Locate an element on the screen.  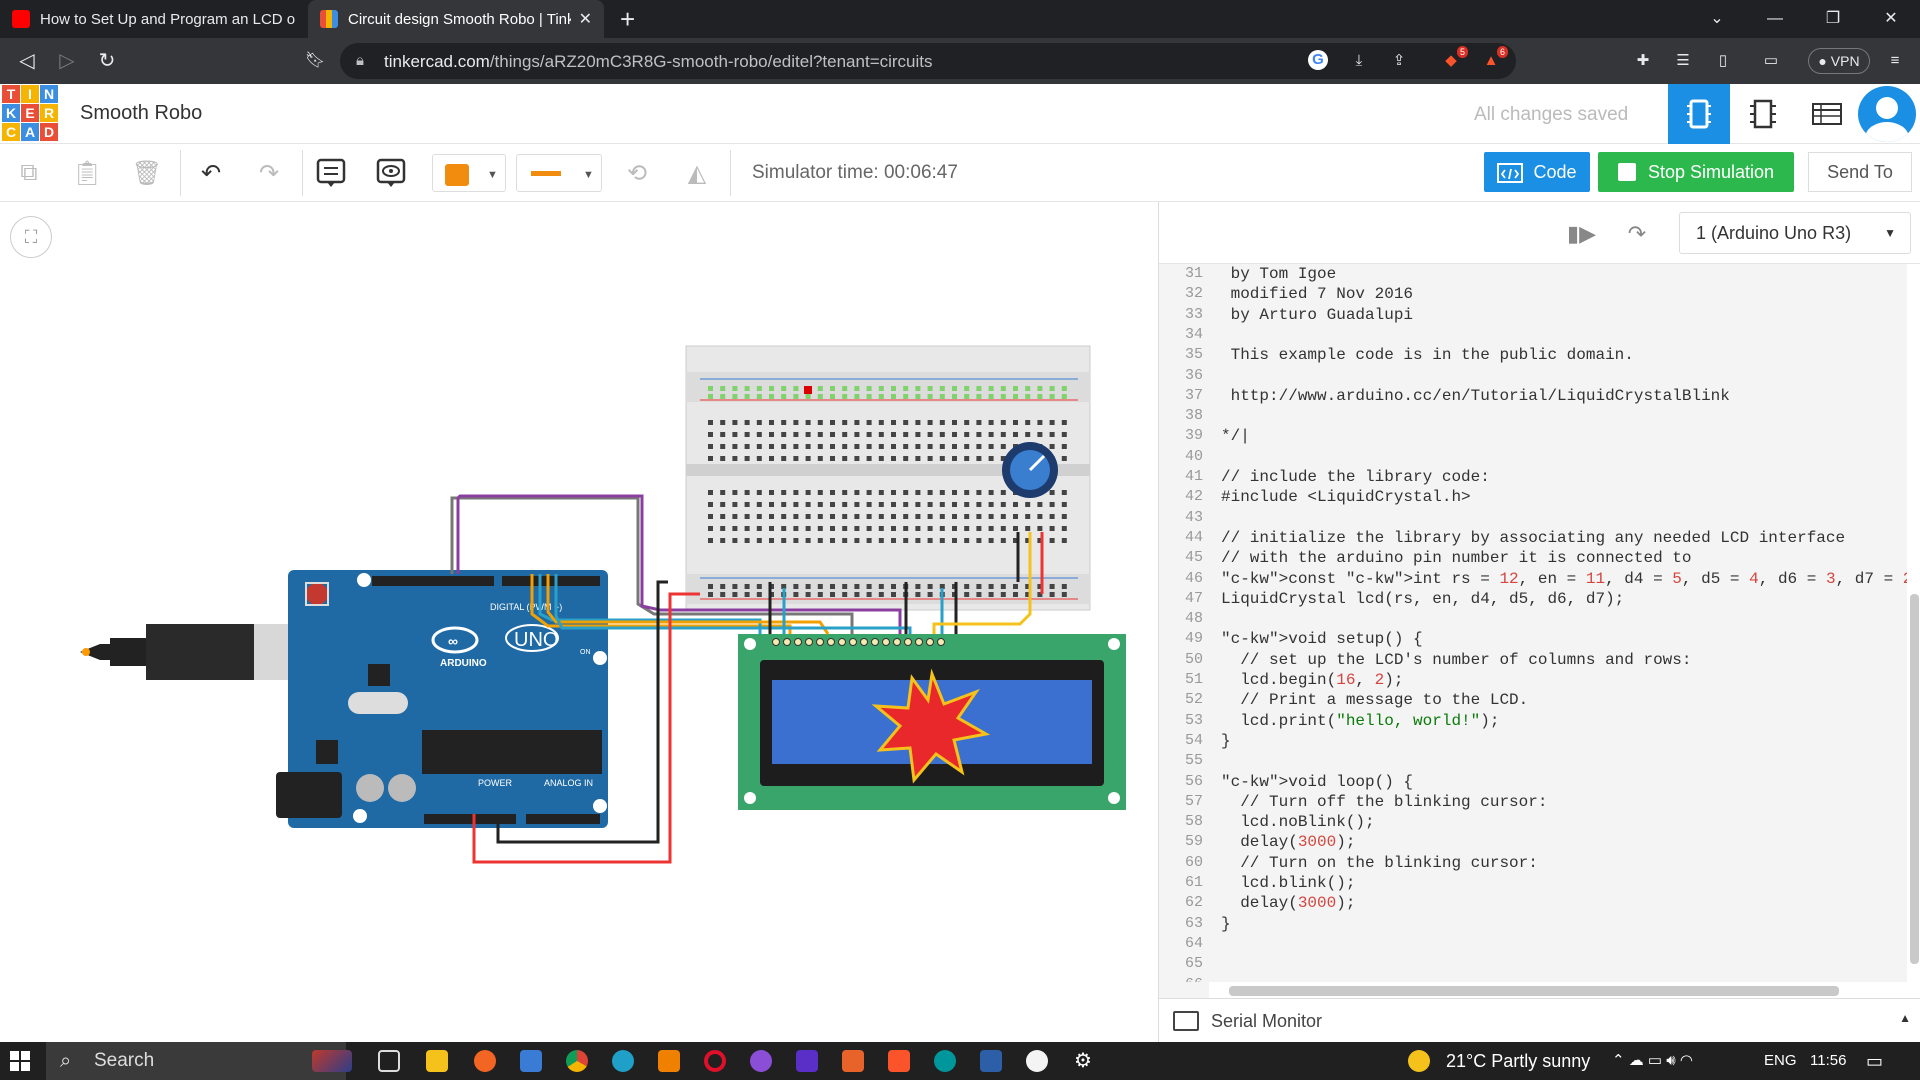
code-text: // Print a message to the LCD. is located at coordinates (1375, 700).